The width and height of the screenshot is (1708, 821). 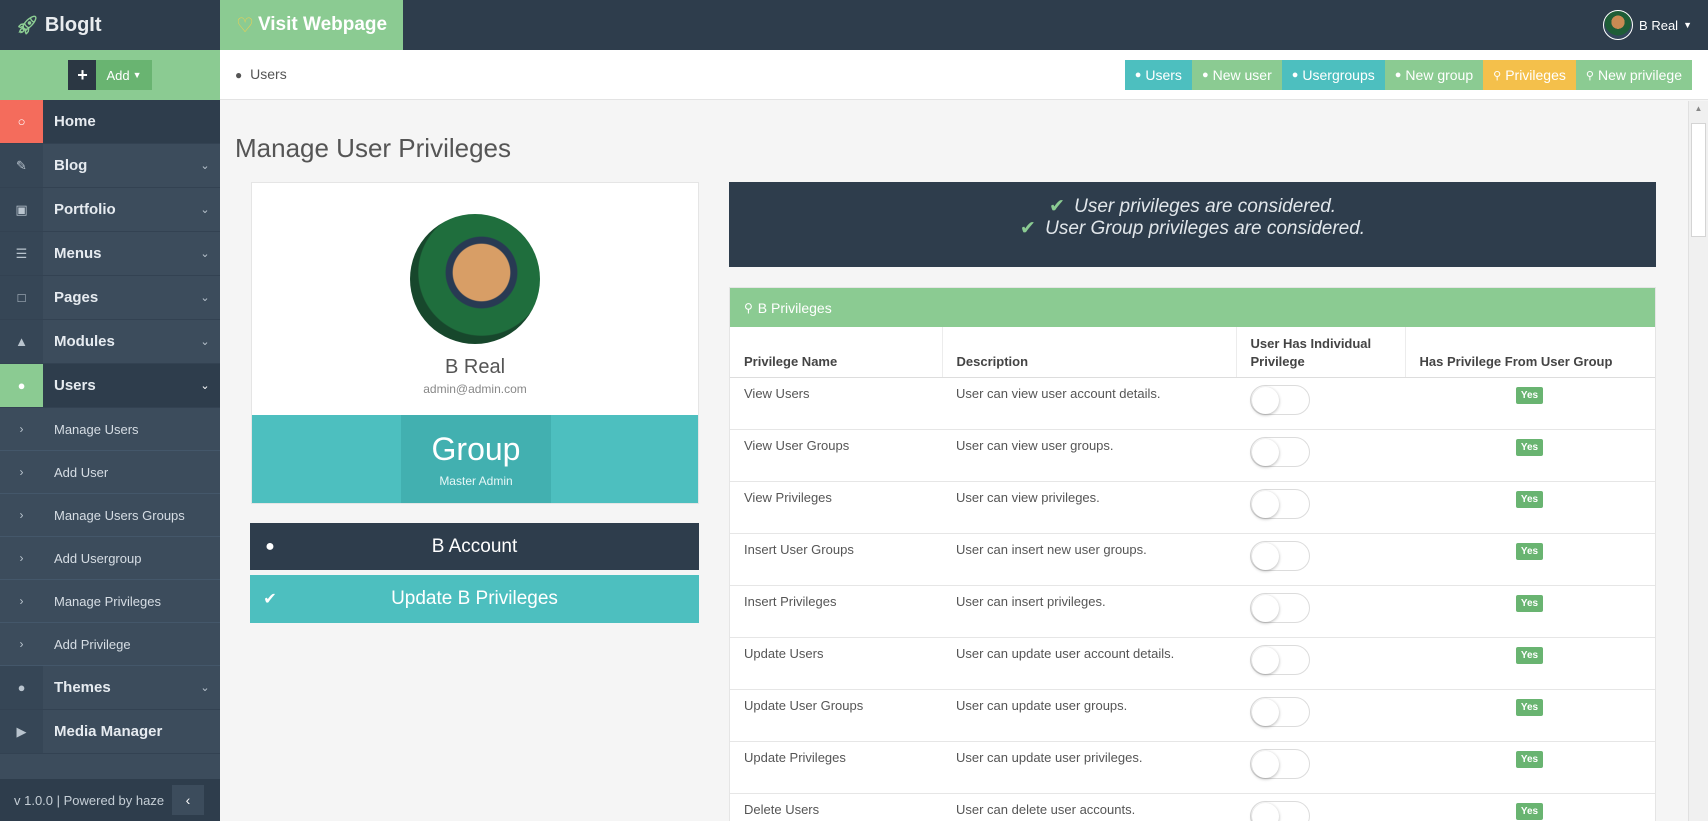 What do you see at coordinates (1647, 25) in the screenshot?
I see `user-menu: B Real ▼` at bounding box center [1647, 25].